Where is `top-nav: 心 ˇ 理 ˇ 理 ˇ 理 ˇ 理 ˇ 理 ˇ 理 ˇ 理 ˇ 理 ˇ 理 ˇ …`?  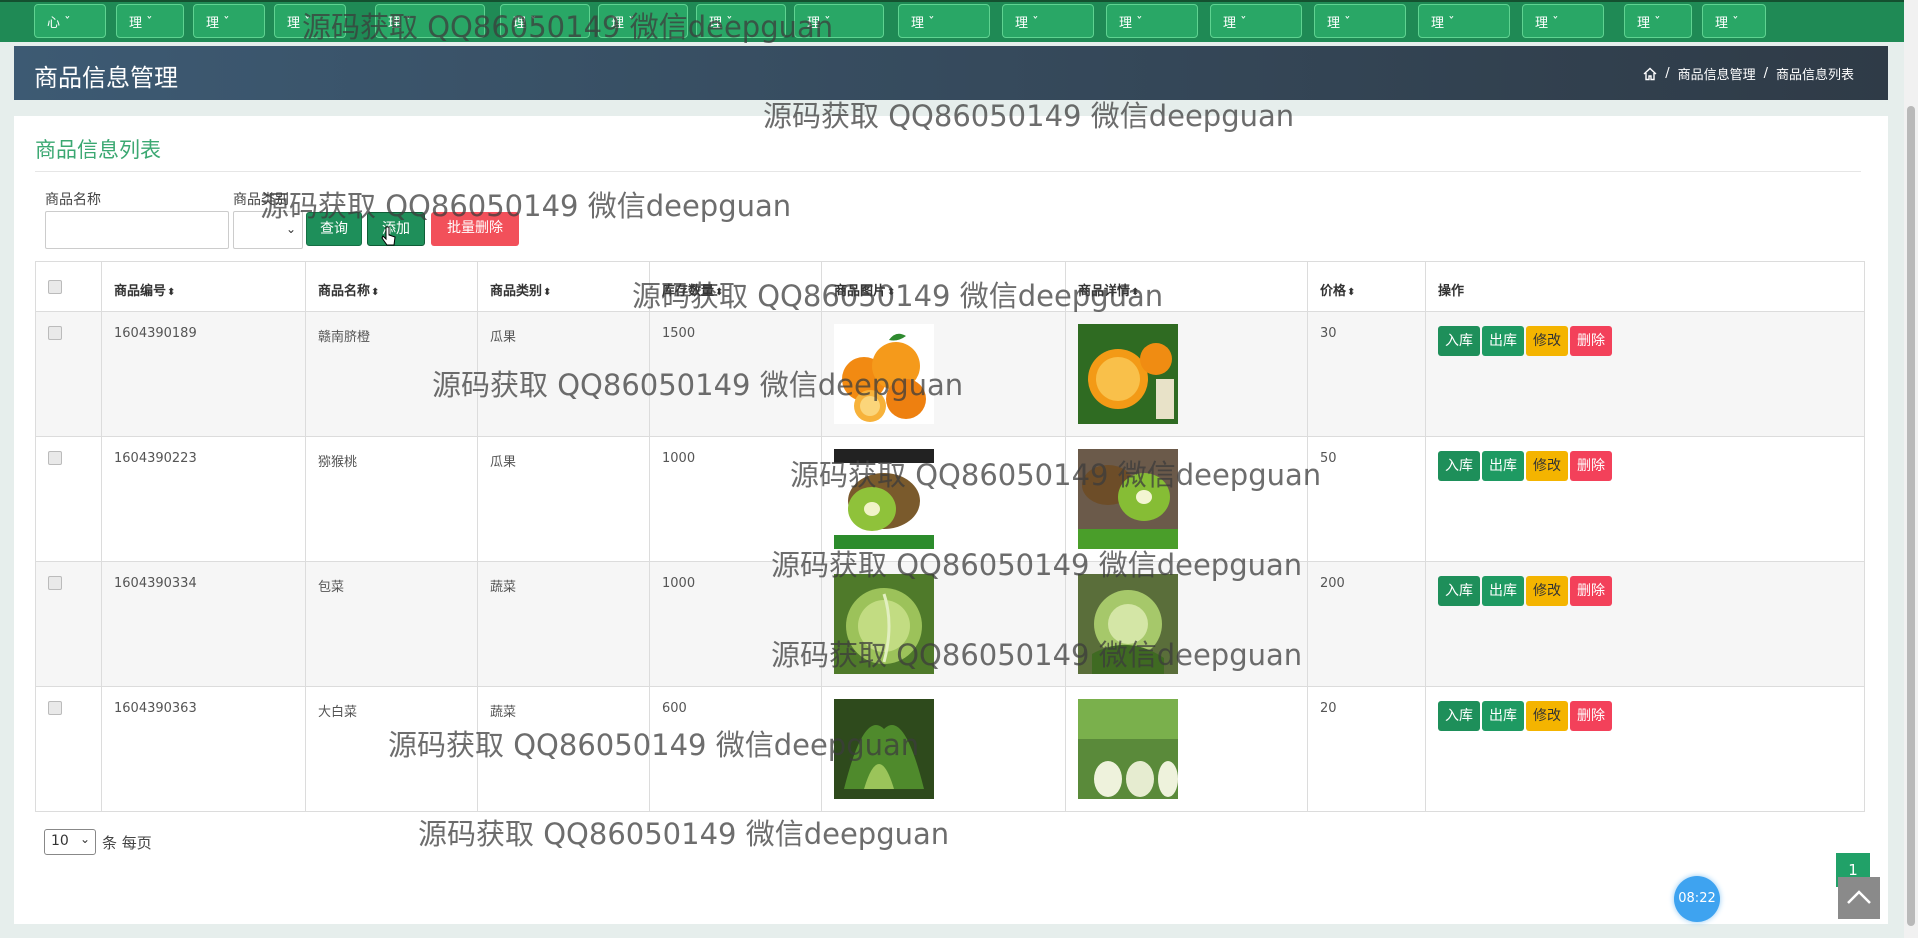 top-nav: 心 ˇ 理 ˇ 理 ˇ 理 ˇ 理 ˇ 理 ˇ 理 ˇ 理 ˇ 理 ˇ 理 ˇ … is located at coordinates (959, 21).